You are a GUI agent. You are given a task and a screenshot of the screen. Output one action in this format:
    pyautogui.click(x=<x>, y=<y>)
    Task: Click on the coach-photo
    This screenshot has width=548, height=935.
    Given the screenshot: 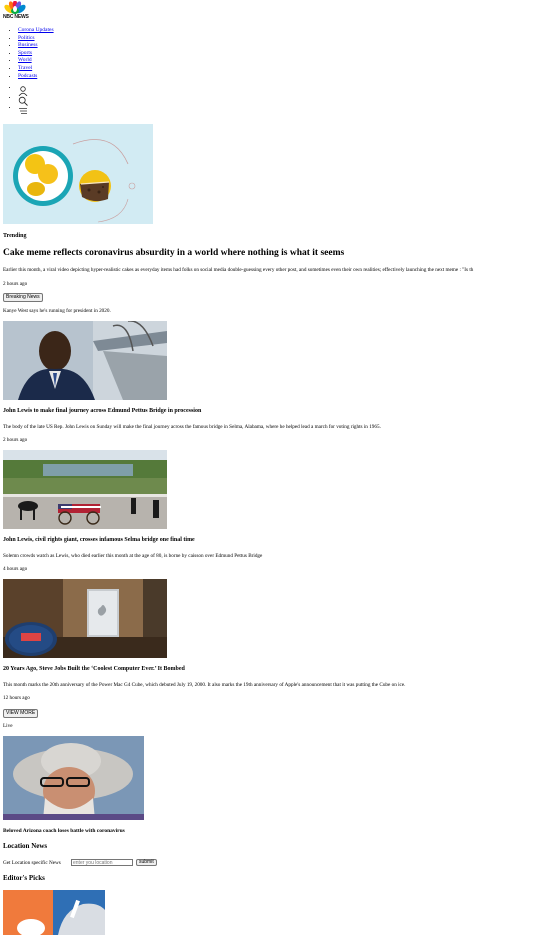 What is the action you would take?
    pyautogui.click(x=73, y=778)
    